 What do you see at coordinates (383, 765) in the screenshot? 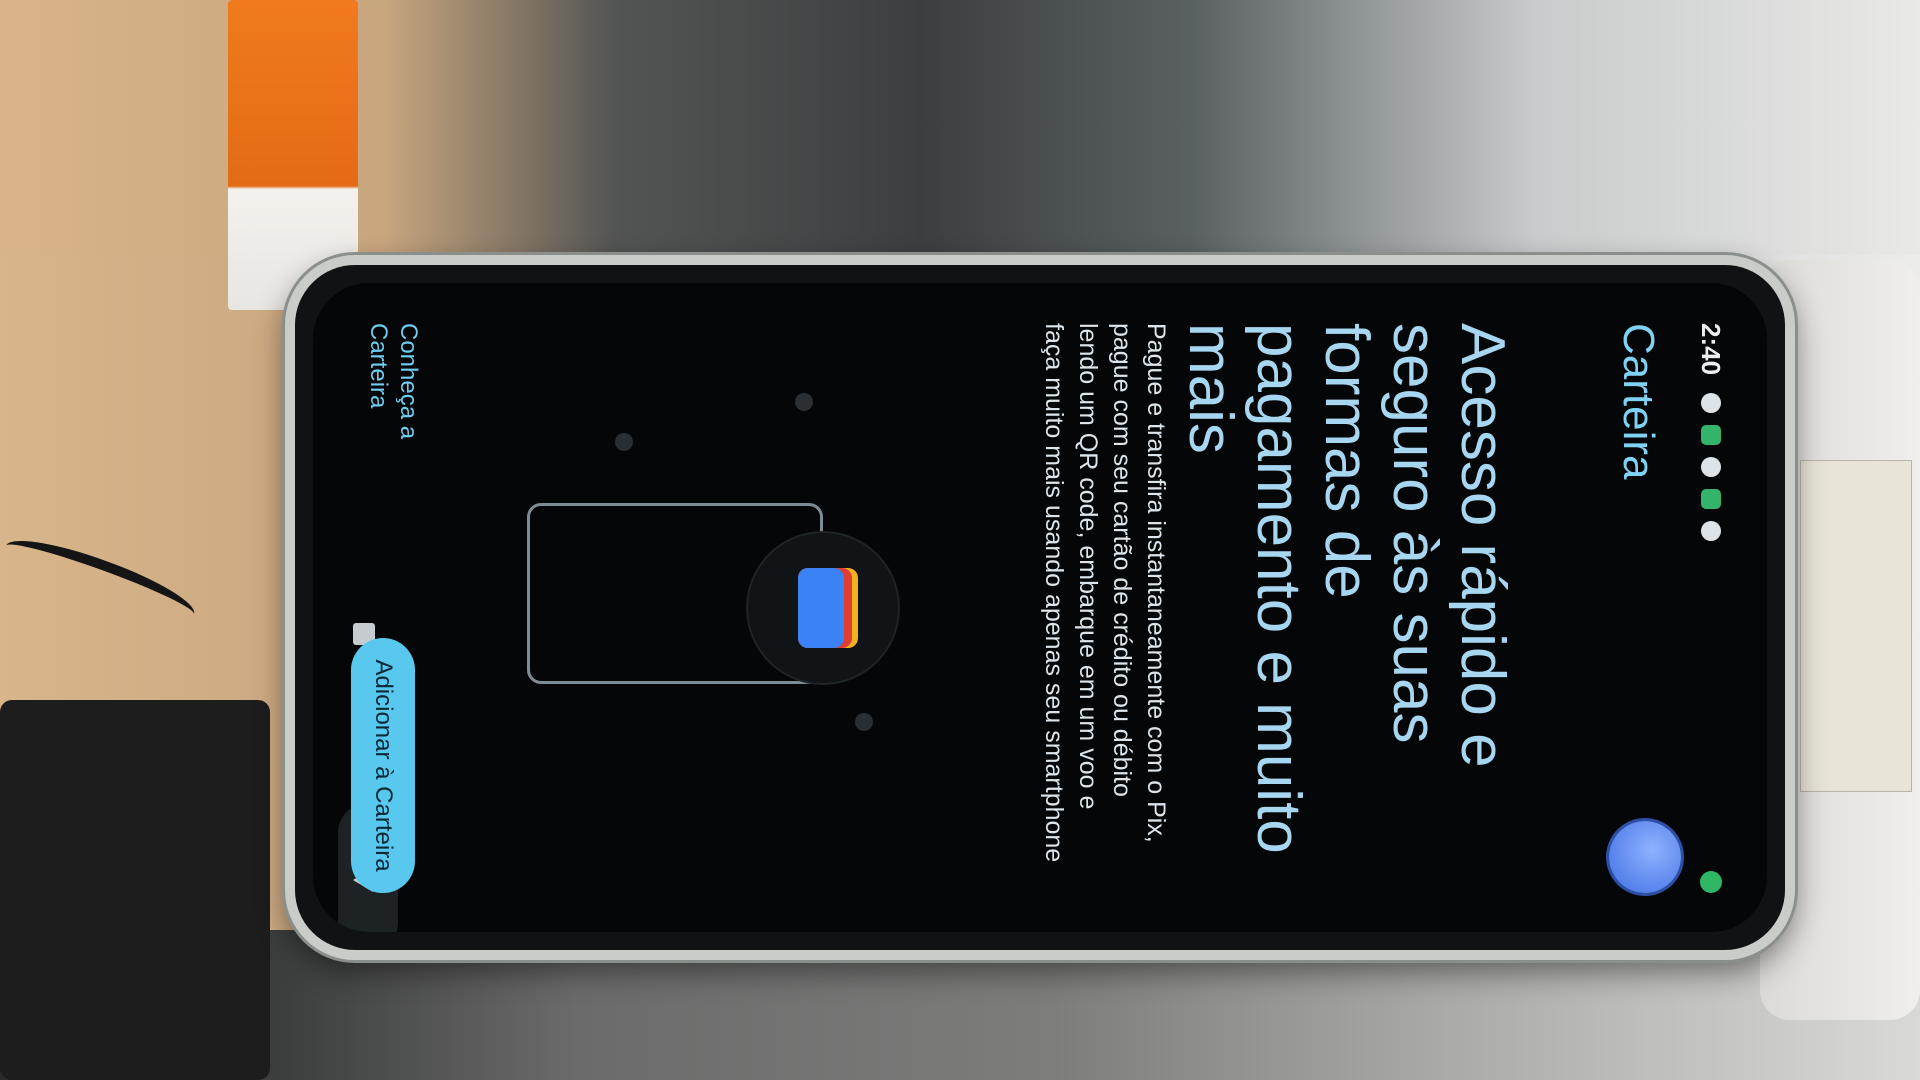
I see `add-to-wallet-button: Adicionar à Carteira` at bounding box center [383, 765].